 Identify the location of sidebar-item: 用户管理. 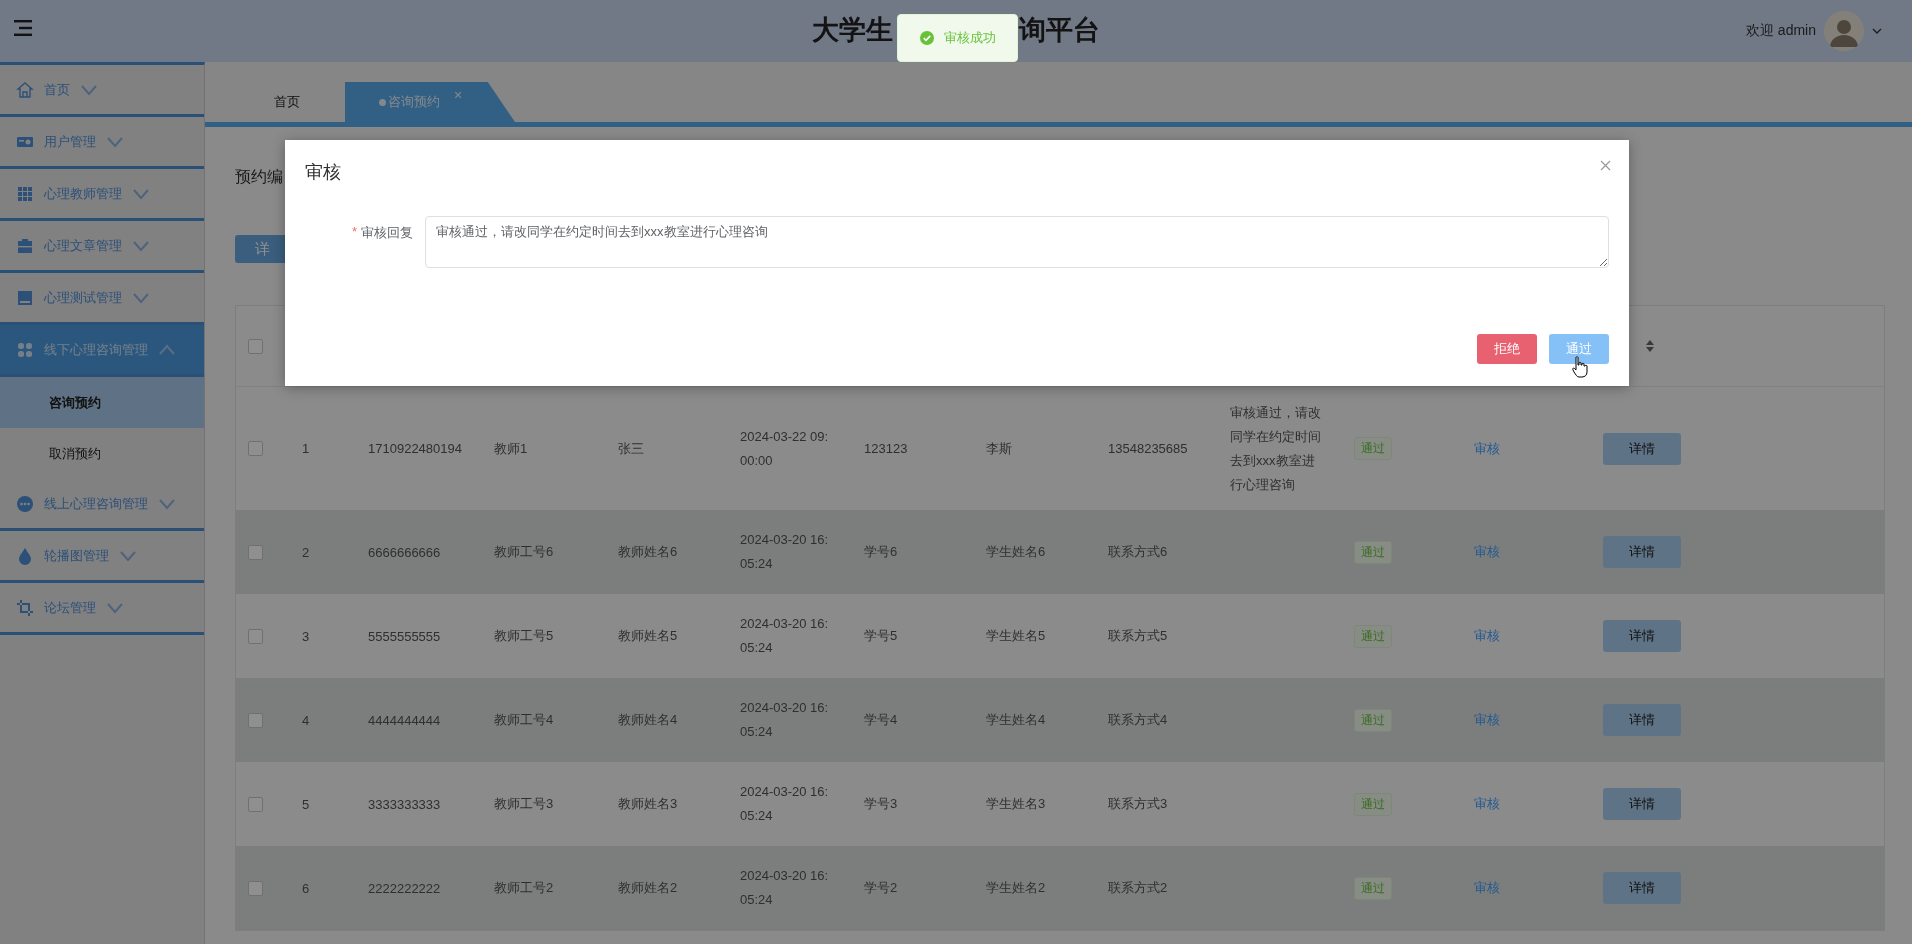
(102, 143).